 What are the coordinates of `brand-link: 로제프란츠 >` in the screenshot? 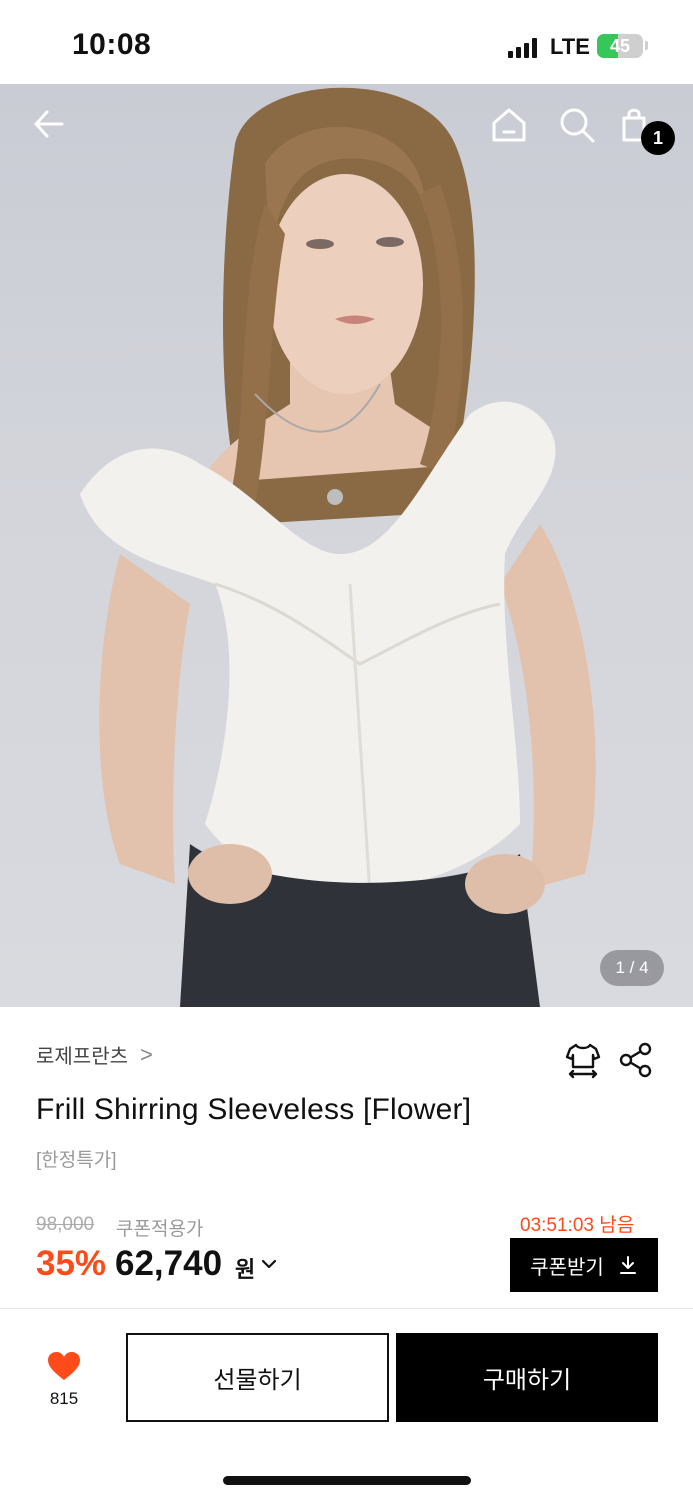 It's located at (94, 1054).